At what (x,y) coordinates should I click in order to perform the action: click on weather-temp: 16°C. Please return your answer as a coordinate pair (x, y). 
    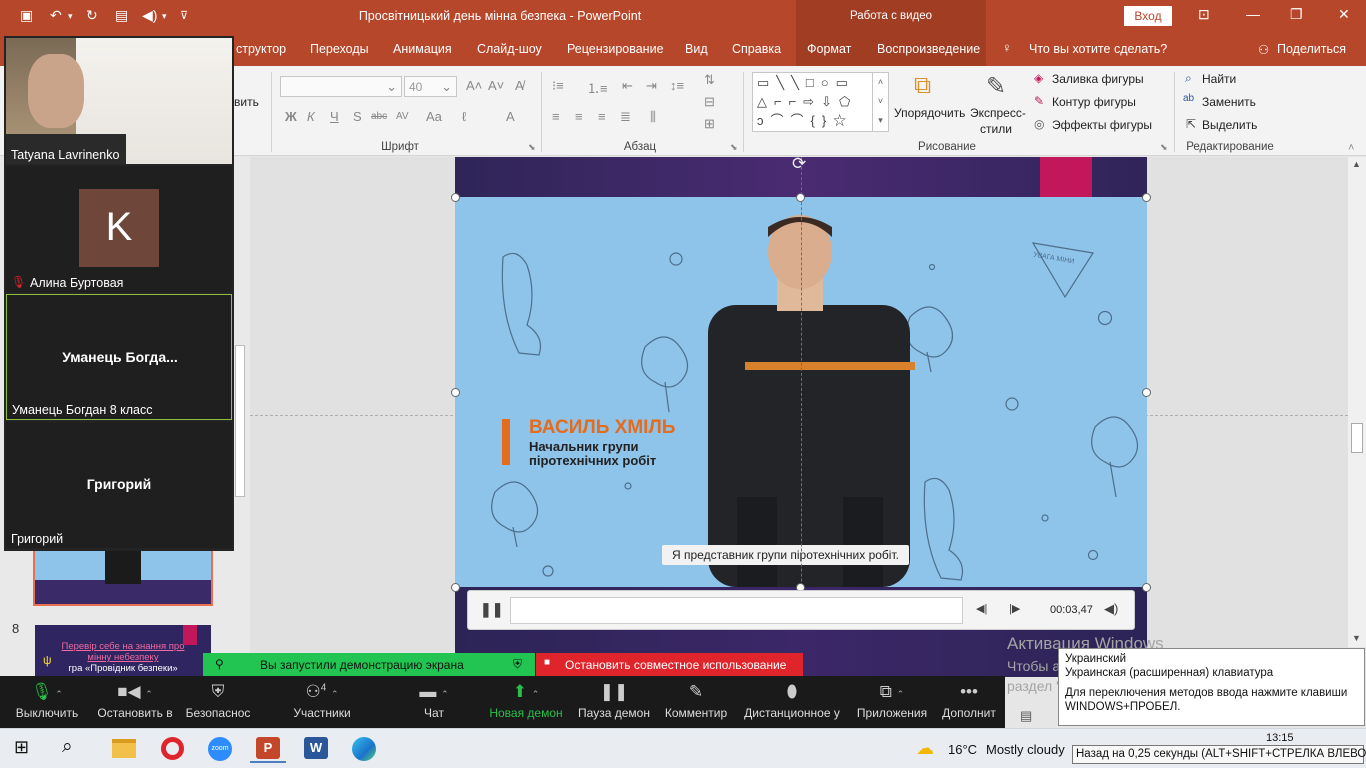
    Looking at the image, I should click on (962, 749).